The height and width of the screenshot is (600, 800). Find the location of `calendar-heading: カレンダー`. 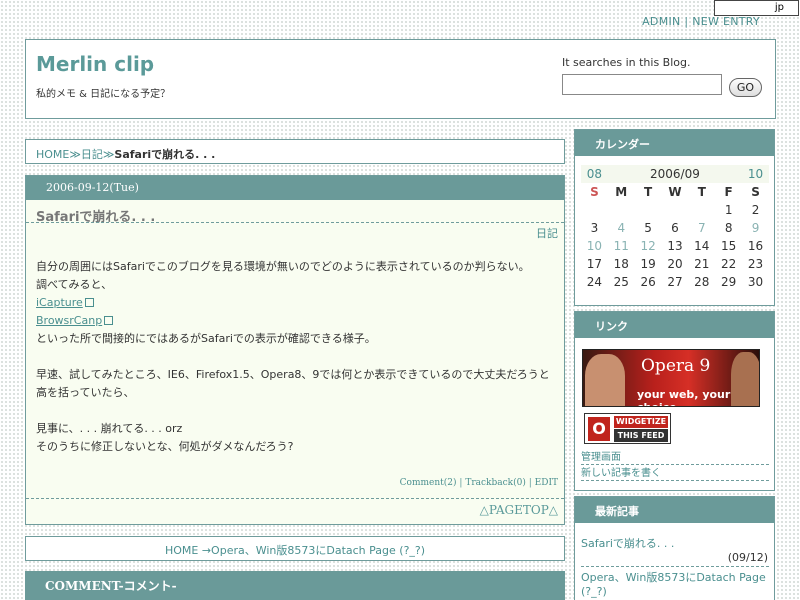

calendar-heading: カレンダー is located at coordinates (674, 143).